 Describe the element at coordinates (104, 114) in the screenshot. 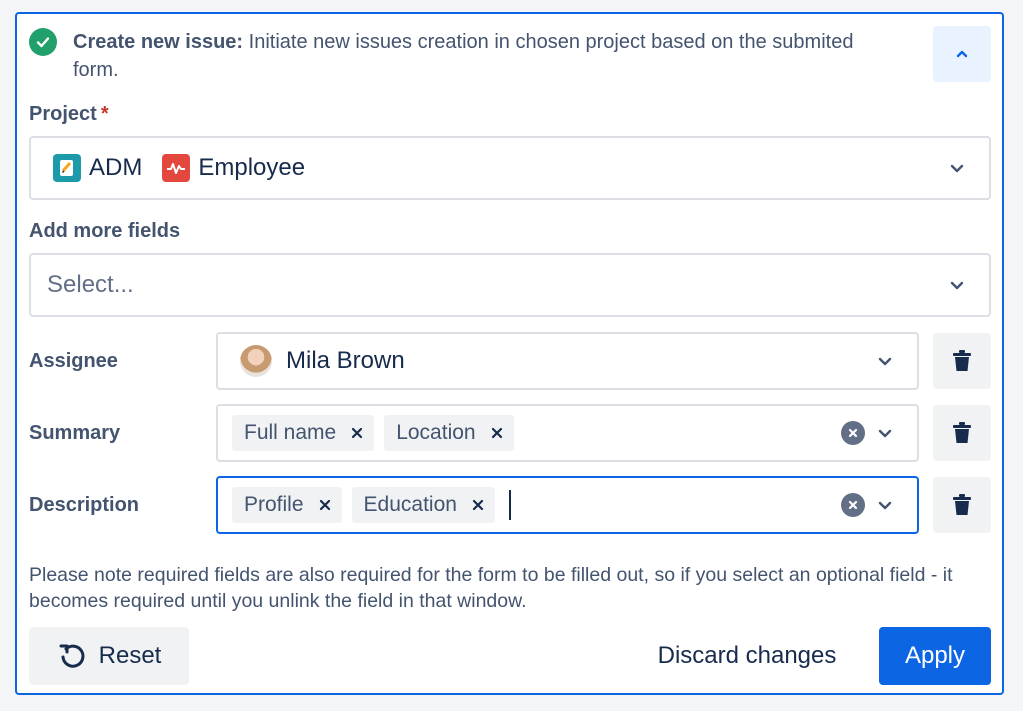

I see `required-mark: *` at that location.